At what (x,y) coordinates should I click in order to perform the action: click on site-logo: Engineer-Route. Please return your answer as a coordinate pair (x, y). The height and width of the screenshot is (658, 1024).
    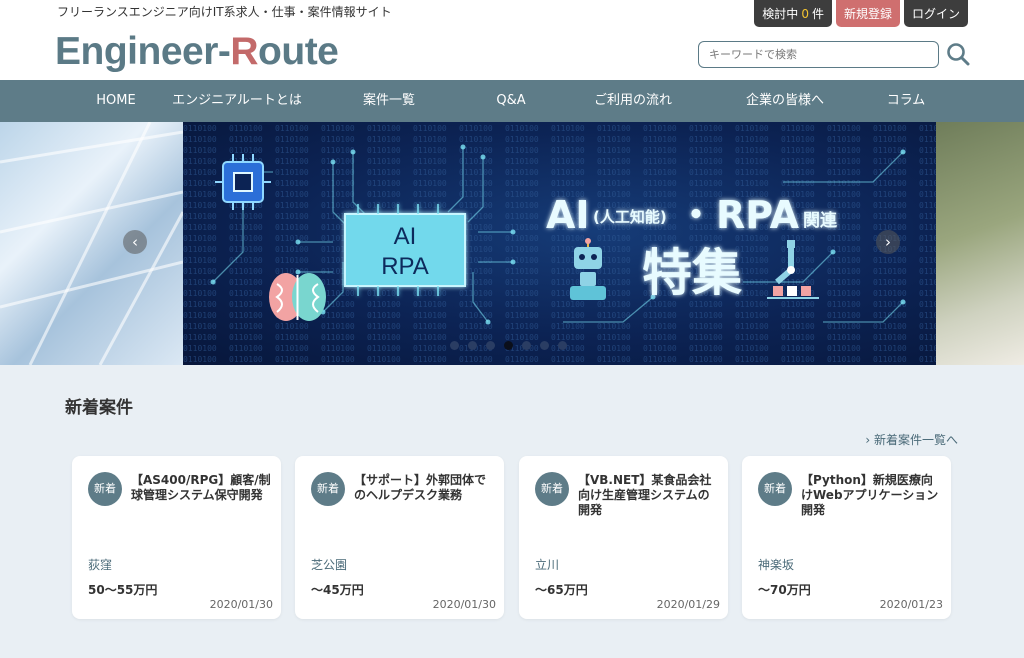
    Looking at the image, I should click on (197, 52).